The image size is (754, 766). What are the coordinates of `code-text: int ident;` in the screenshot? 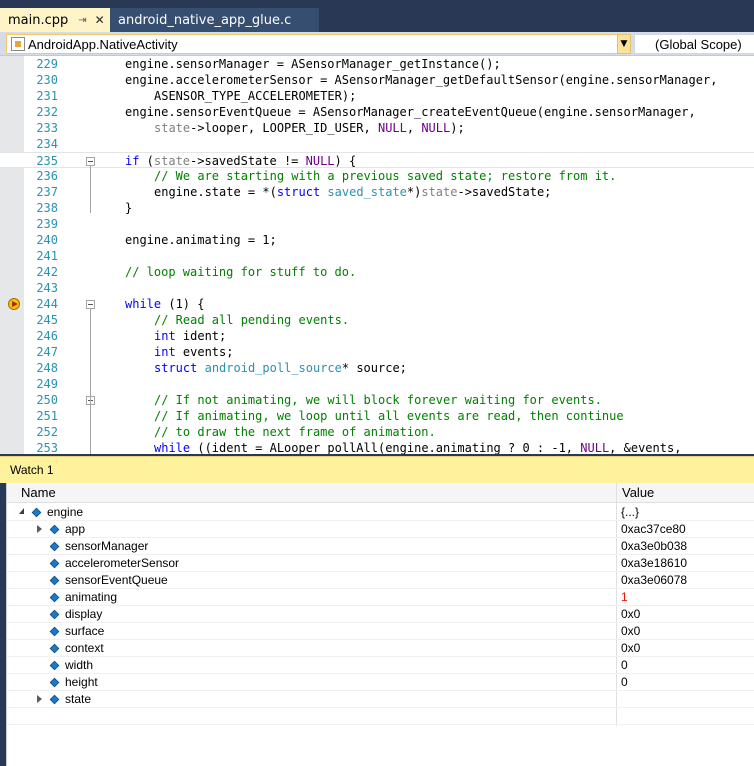 It's located at (190, 336).